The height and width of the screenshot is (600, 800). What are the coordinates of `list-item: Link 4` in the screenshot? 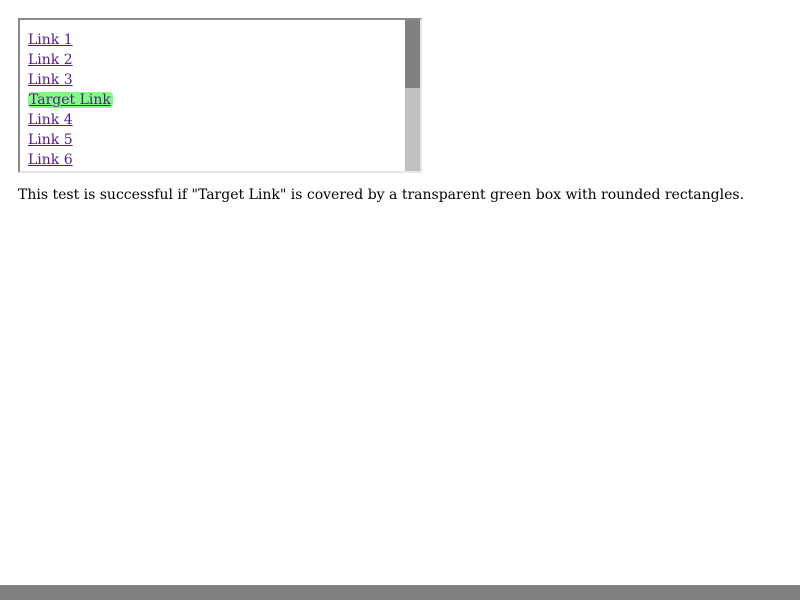 It's located at (70, 120).